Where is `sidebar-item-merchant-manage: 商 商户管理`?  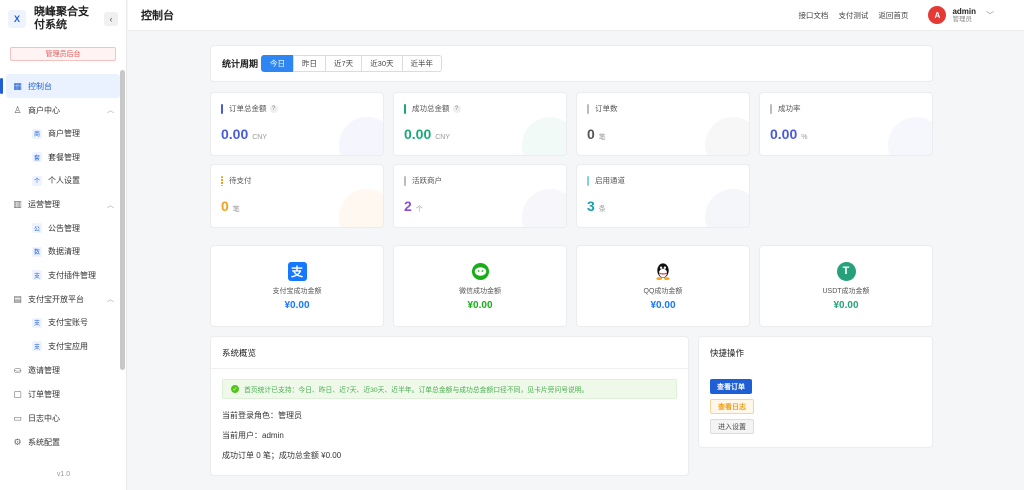
sidebar-item-merchant-manage: 商 商户管理 is located at coordinates (63, 134).